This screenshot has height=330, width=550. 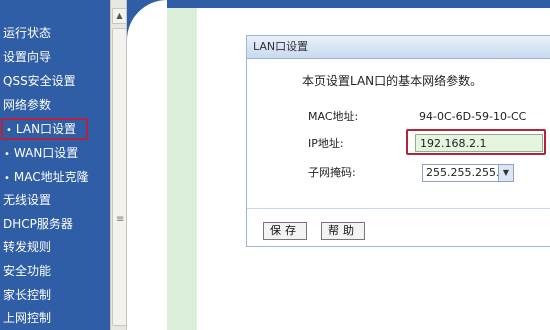 I want to click on menu-item-label: 安全功能, so click(x=27, y=271).